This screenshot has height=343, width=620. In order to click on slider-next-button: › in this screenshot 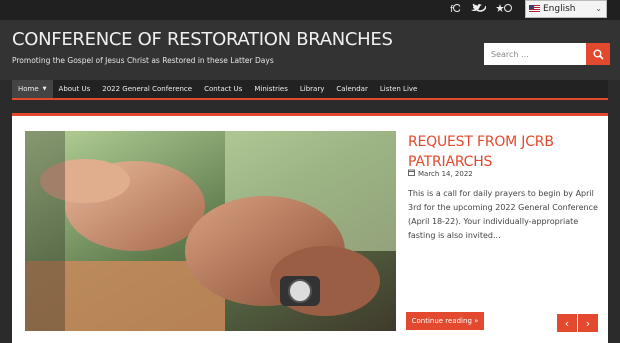, I will do `click(588, 323)`.